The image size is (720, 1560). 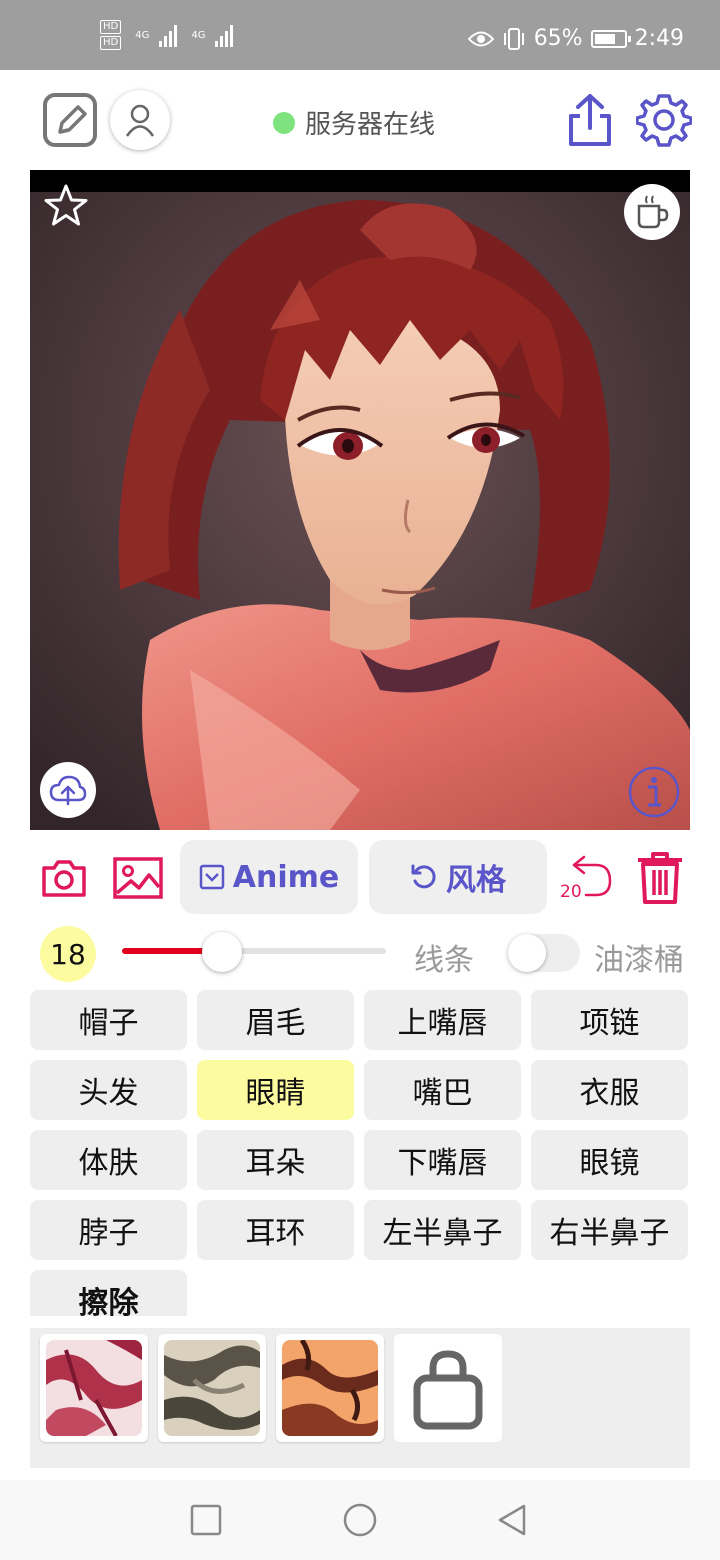 I want to click on part-chip-ears: 耳朵, so click(x=275, y=1160).